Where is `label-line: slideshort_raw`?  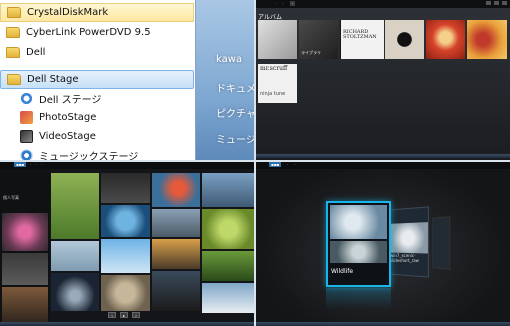
label-line: slideshort_raw is located at coordinates (404, 261).